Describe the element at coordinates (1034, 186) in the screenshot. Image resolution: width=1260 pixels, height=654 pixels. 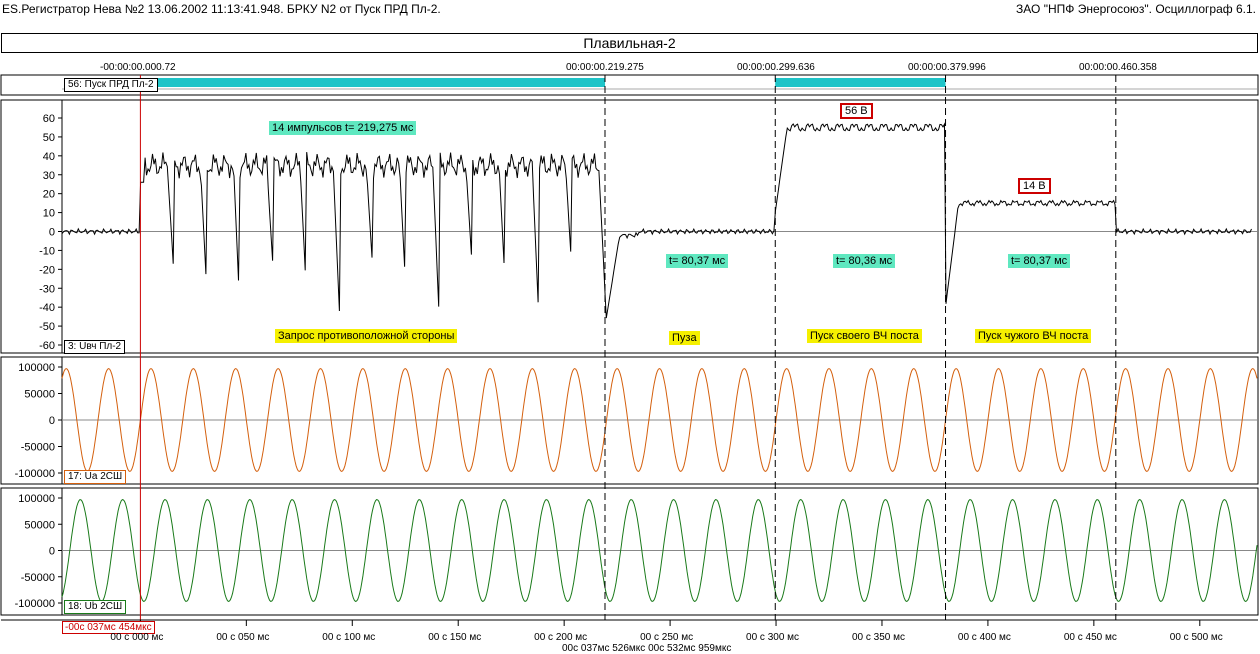
I see `voltage-14-marker: 14 В` at that location.